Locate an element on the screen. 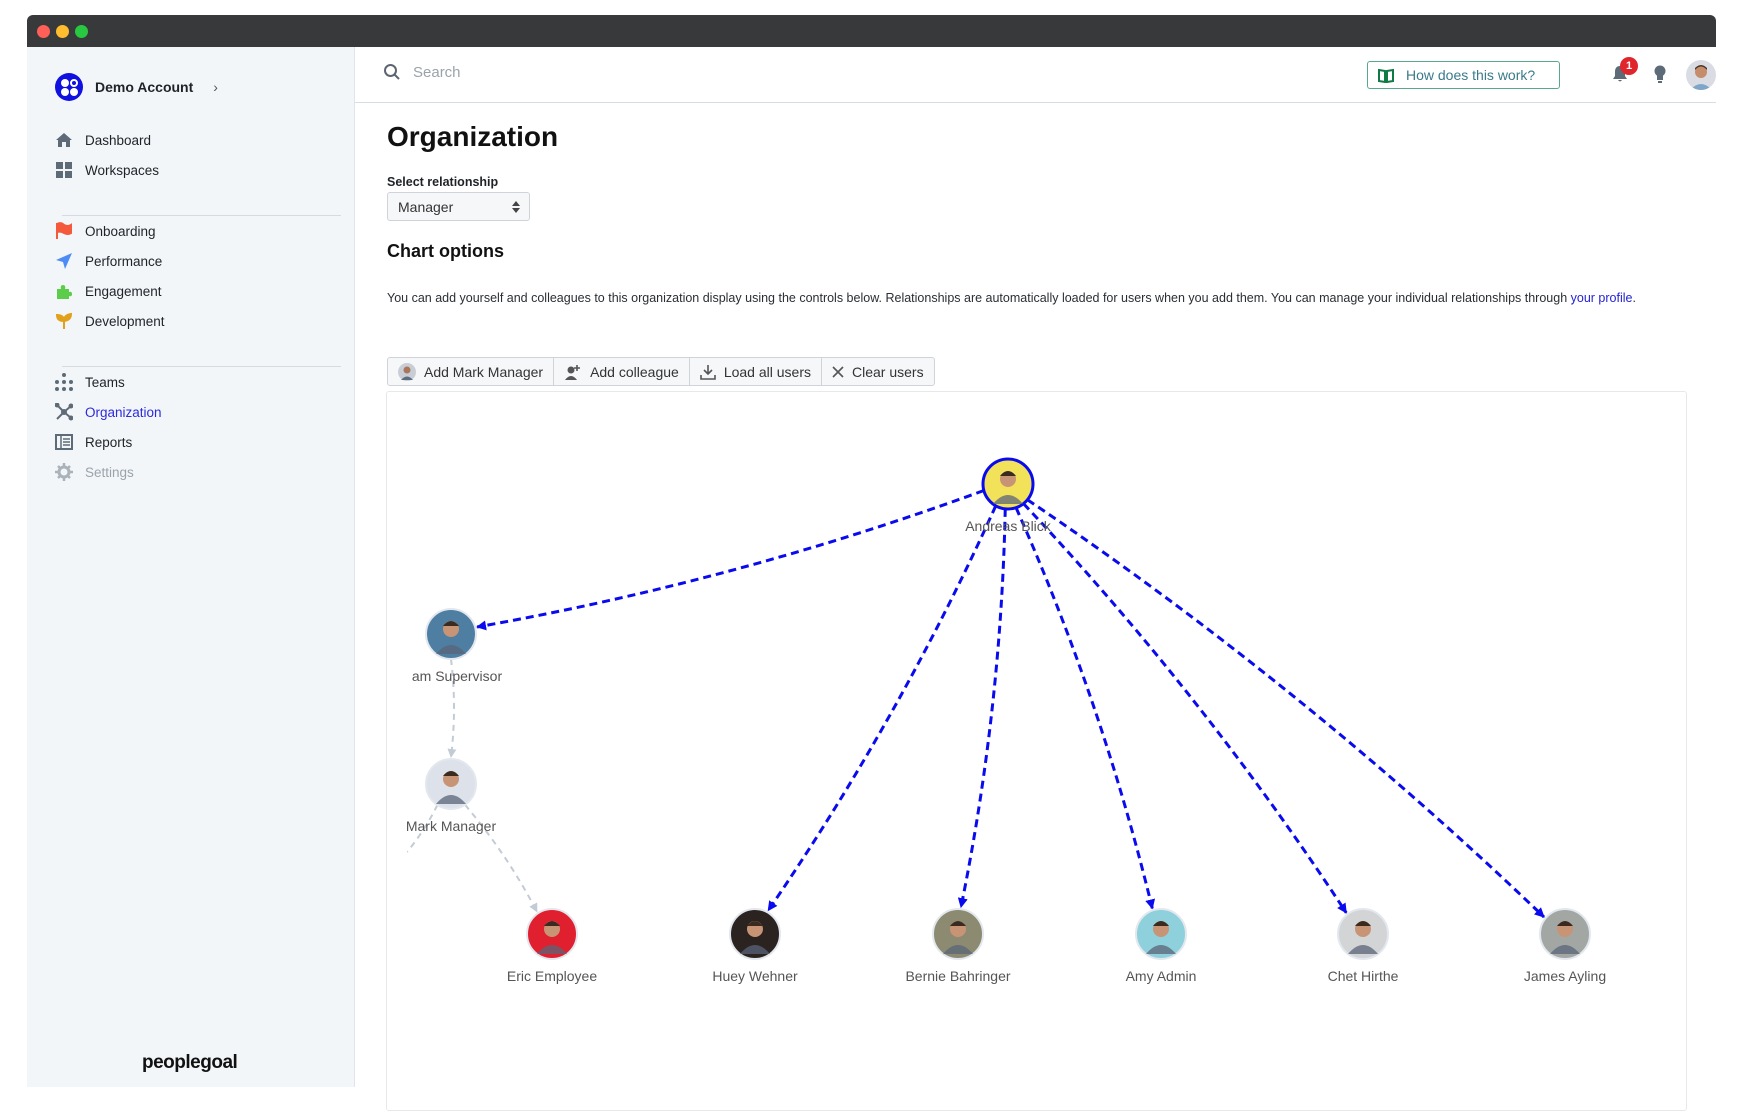 The width and height of the screenshot is (1742, 1111). org-node-chet: Chet Hirthe is located at coordinates (1363, 946).